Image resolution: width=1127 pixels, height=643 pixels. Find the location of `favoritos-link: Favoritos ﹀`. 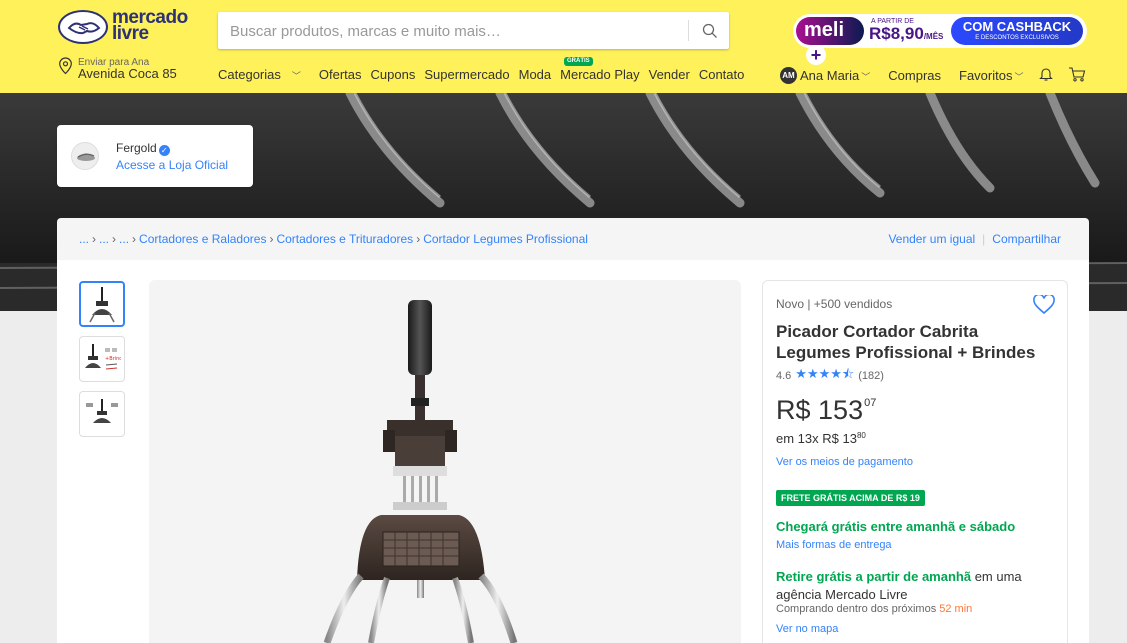

favoritos-link: Favoritos ﹀ is located at coordinates (991, 75).